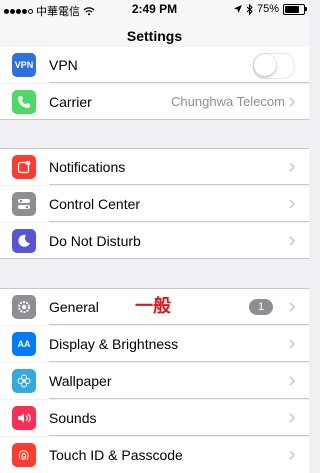 The height and width of the screenshot is (473, 320). Describe the element at coordinates (73, 418) in the screenshot. I see `row-label-sounds: Sounds` at that location.